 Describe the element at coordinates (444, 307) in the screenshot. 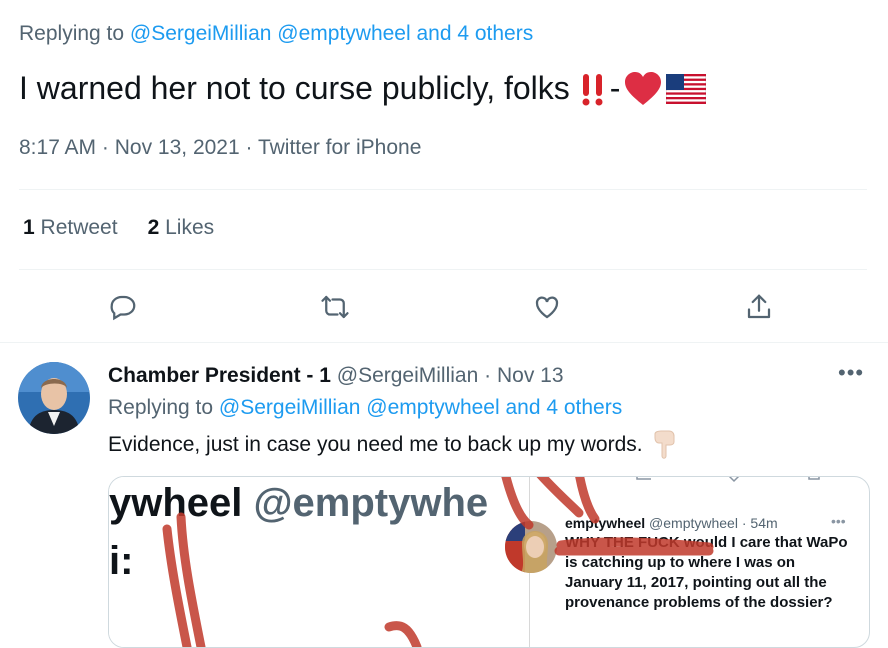

I see `tweet-actions` at that location.